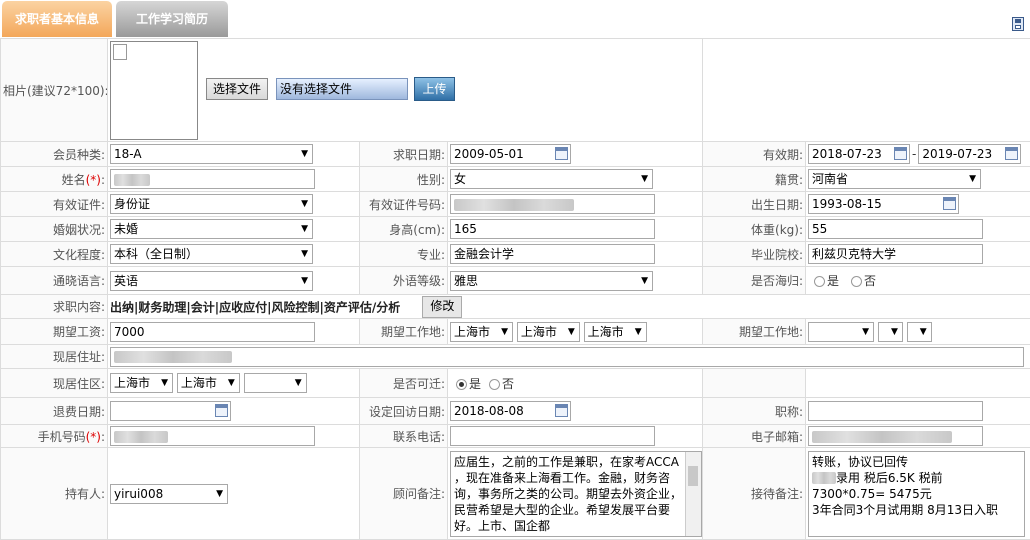 The width and height of the screenshot is (1030, 540). I want to click on address-input, so click(567, 356).